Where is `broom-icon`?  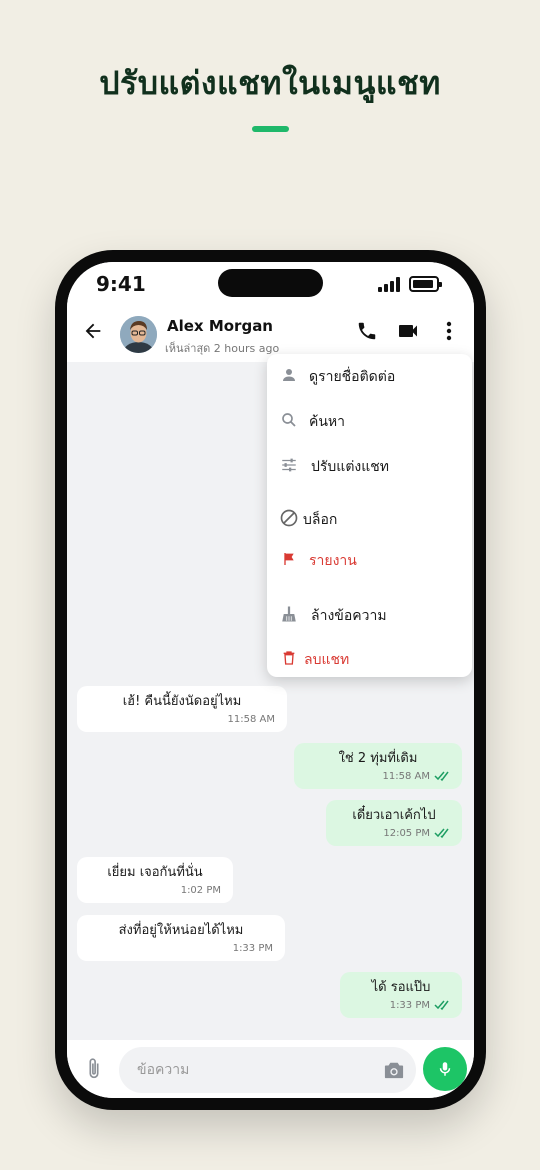 broom-icon is located at coordinates (289, 614).